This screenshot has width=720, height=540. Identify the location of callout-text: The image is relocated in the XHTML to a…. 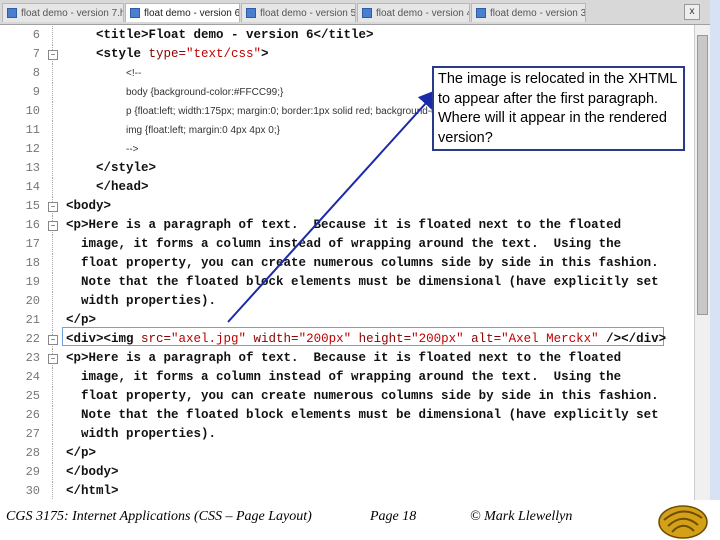
(557, 108).